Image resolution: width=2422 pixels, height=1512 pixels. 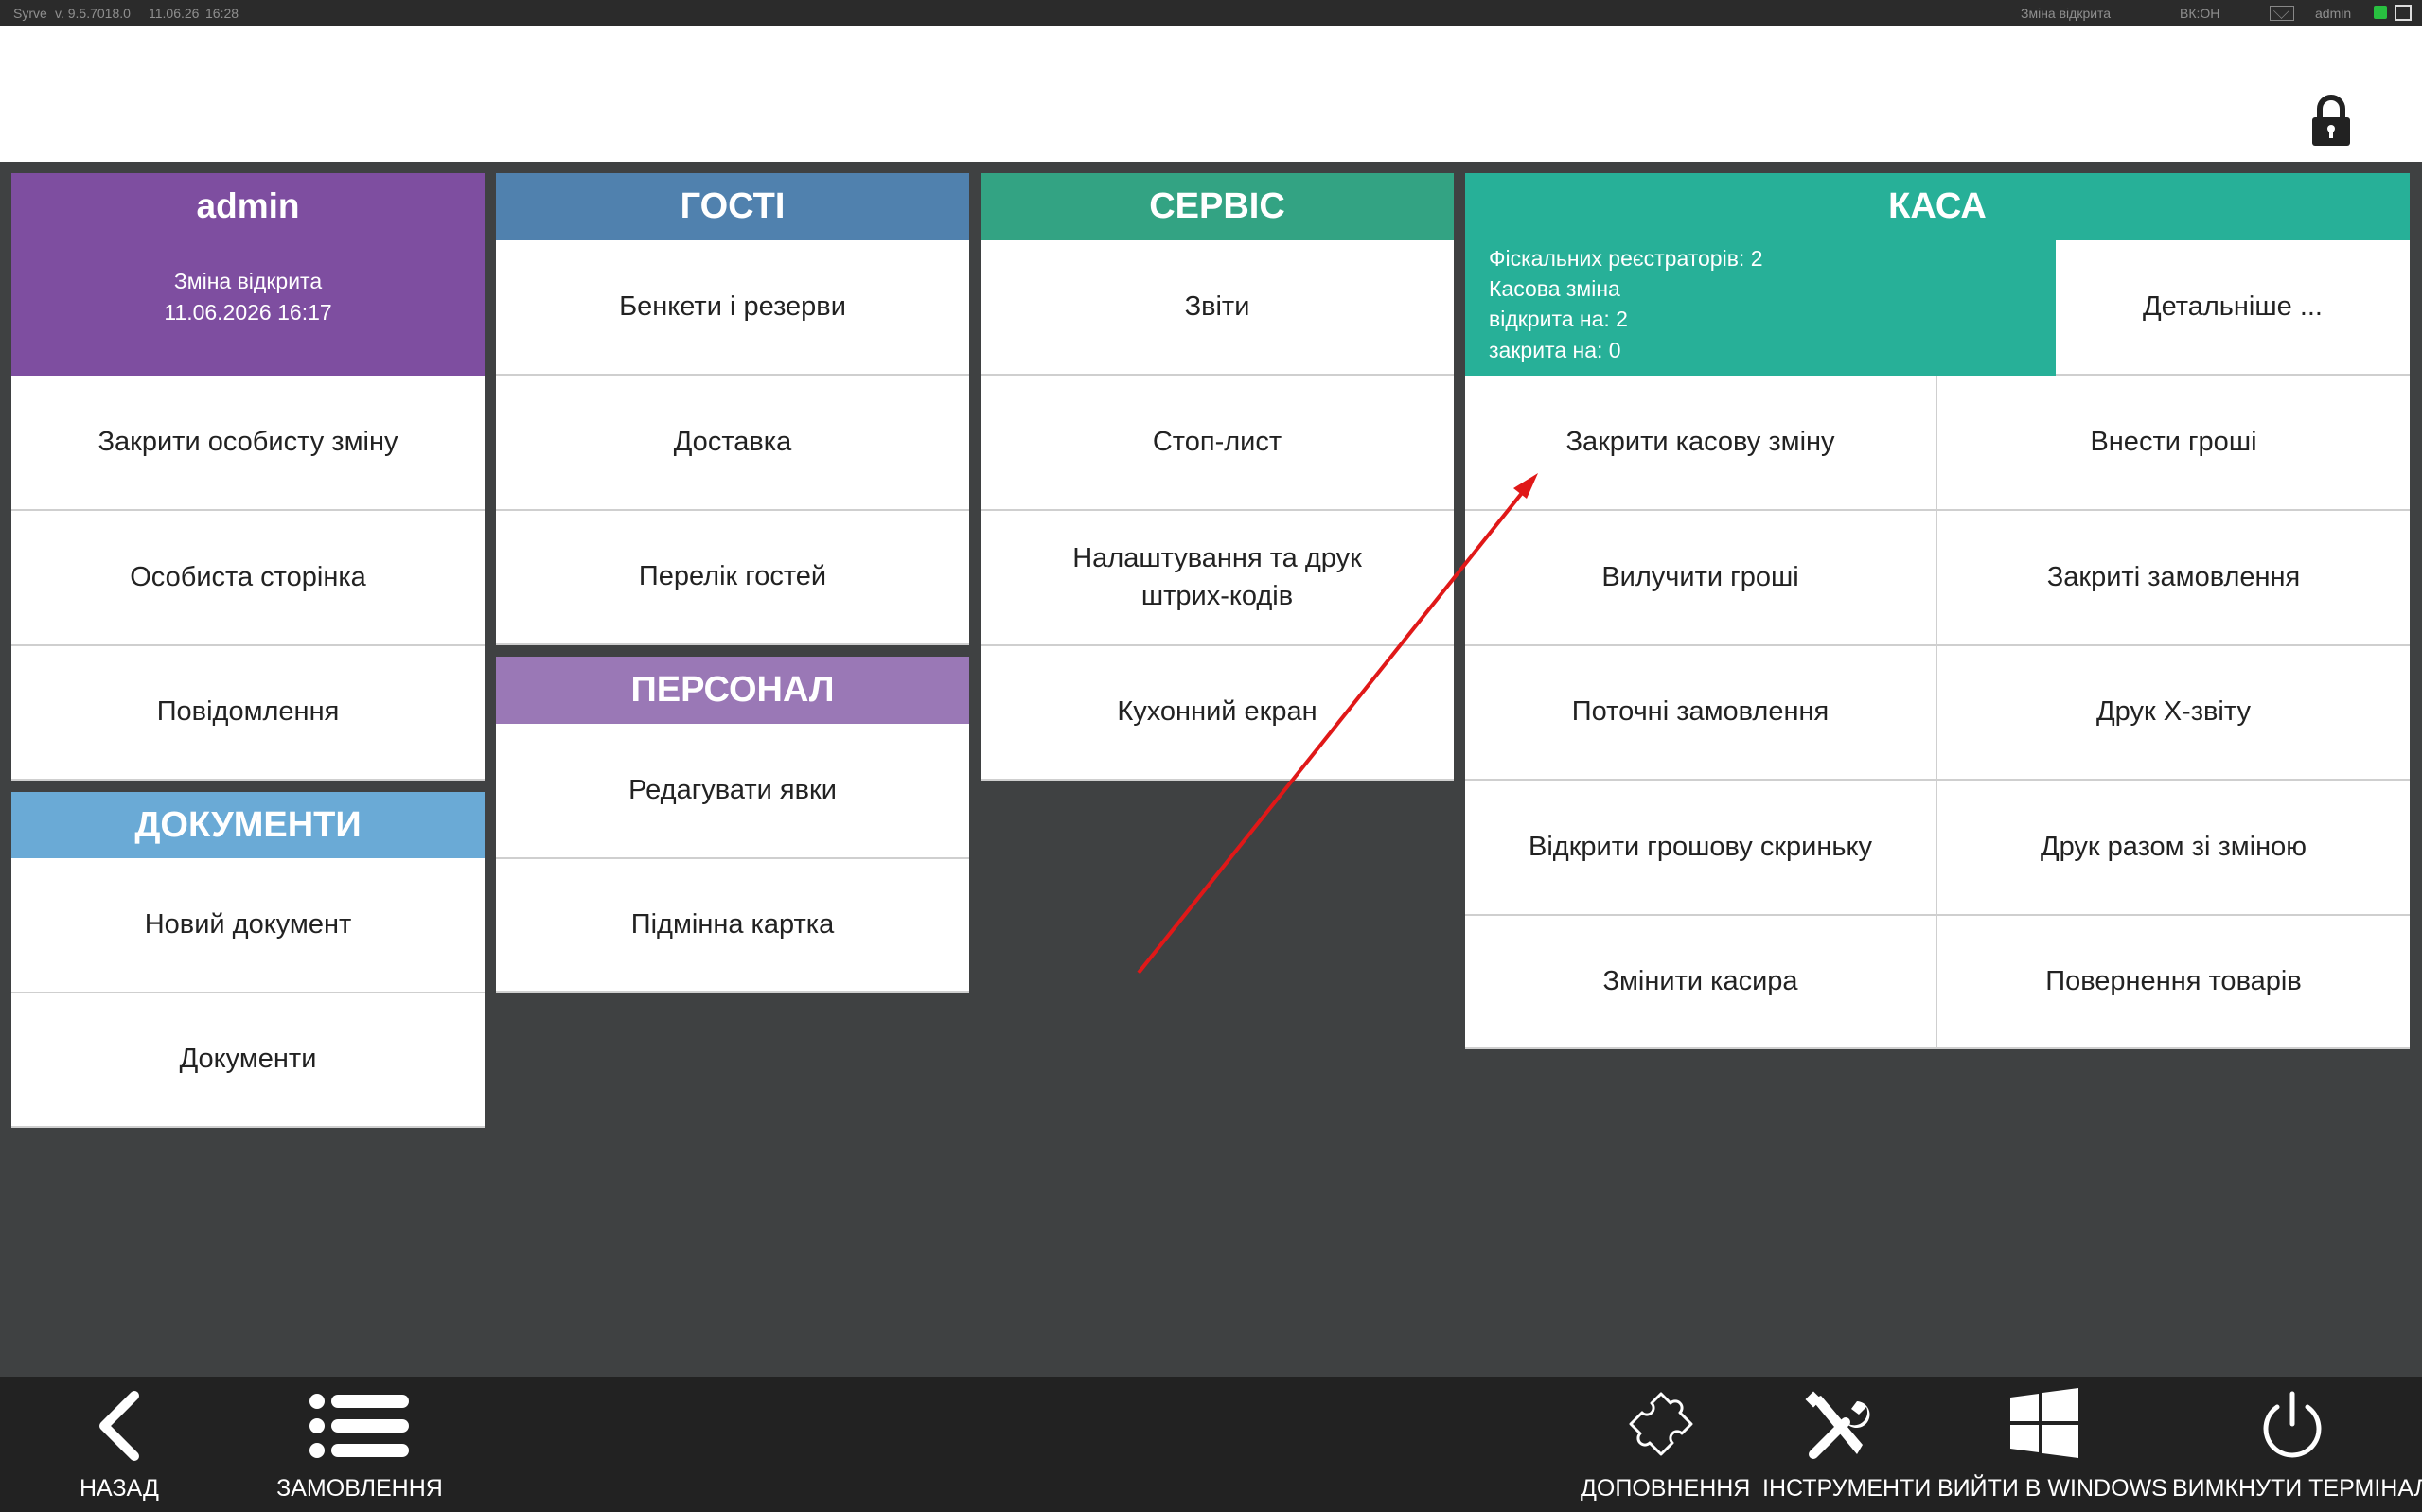 I want to click on addons-button: ДОПОВНЕННЯ, so click(x=1666, y=1444).